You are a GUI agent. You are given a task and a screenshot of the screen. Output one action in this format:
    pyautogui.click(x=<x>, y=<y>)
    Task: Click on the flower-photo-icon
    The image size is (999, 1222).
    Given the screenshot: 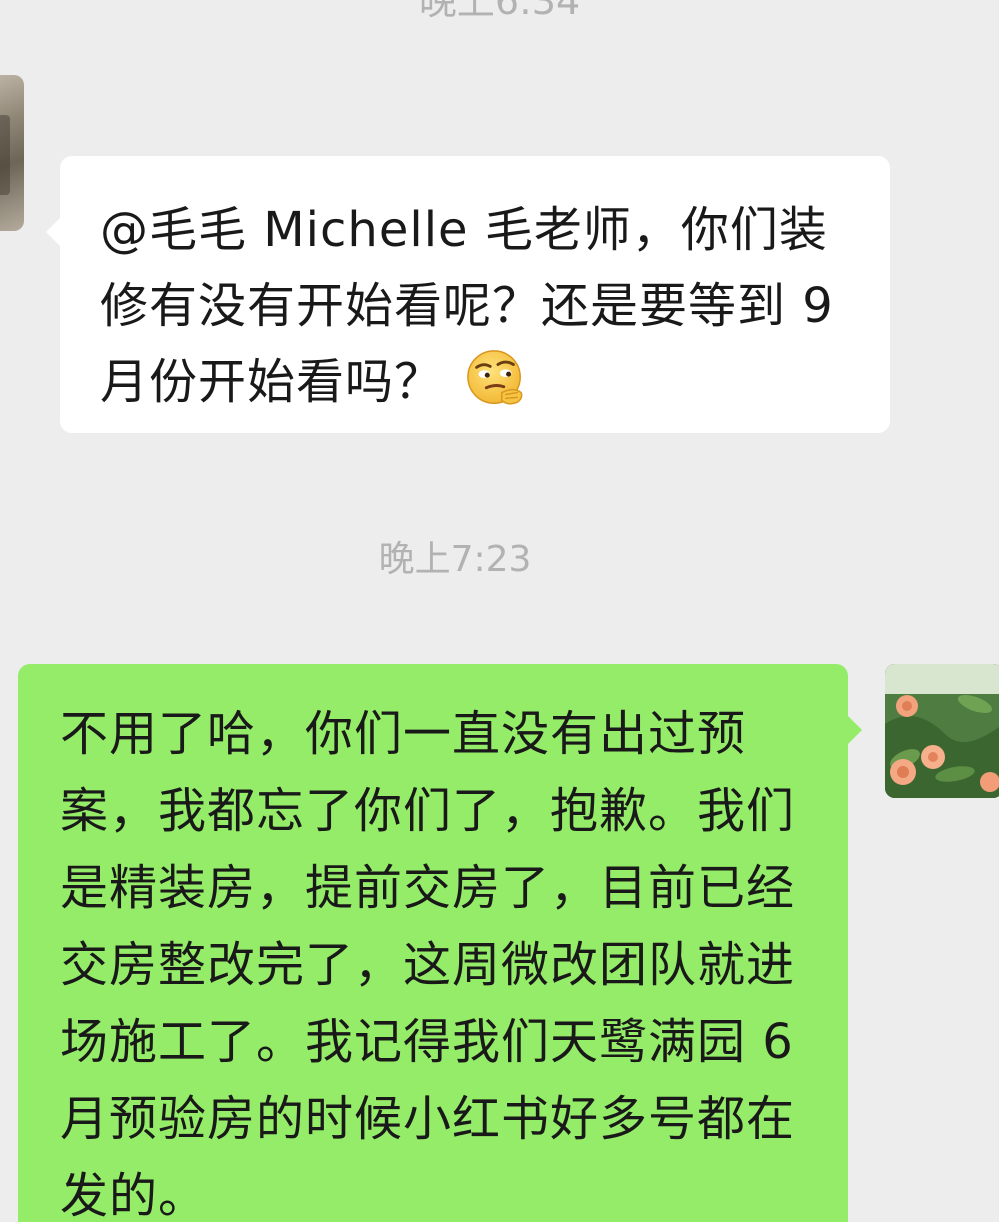 What is the action you would take?
    pyautogui.click(x=942, y=731)
    